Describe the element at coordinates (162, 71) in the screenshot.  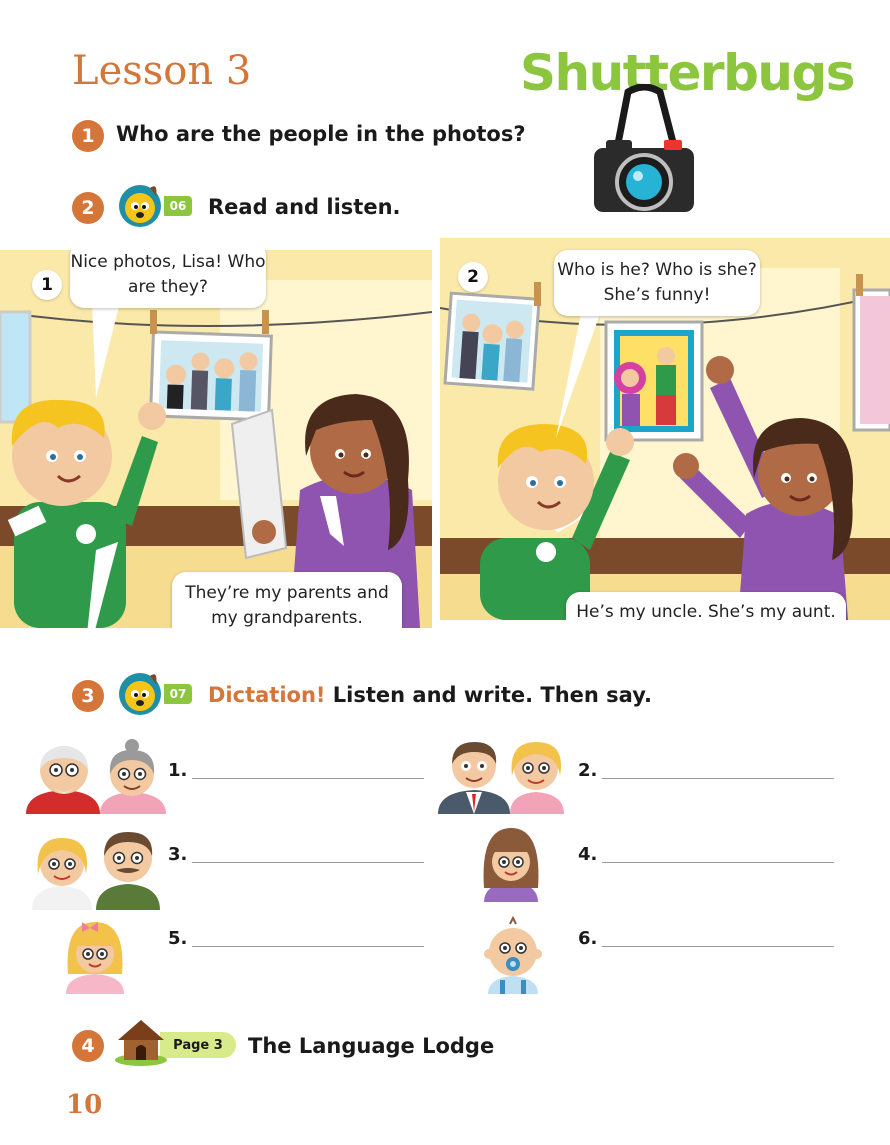
I see `lesson-title: Lesson 3` at that location.